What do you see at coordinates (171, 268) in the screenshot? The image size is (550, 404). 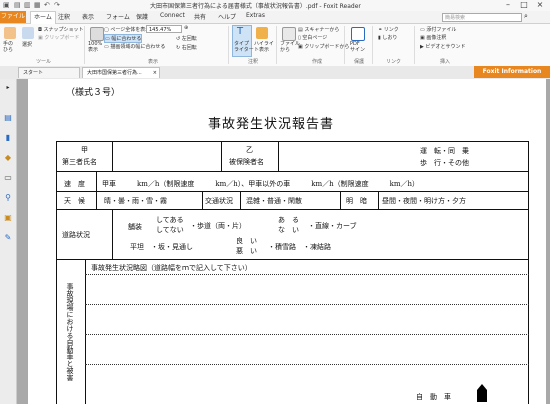 I see `sketch-instruction: 事故発生状況略図（道路幅をｍで記入して下さい）` at bounding box center [171, 268].